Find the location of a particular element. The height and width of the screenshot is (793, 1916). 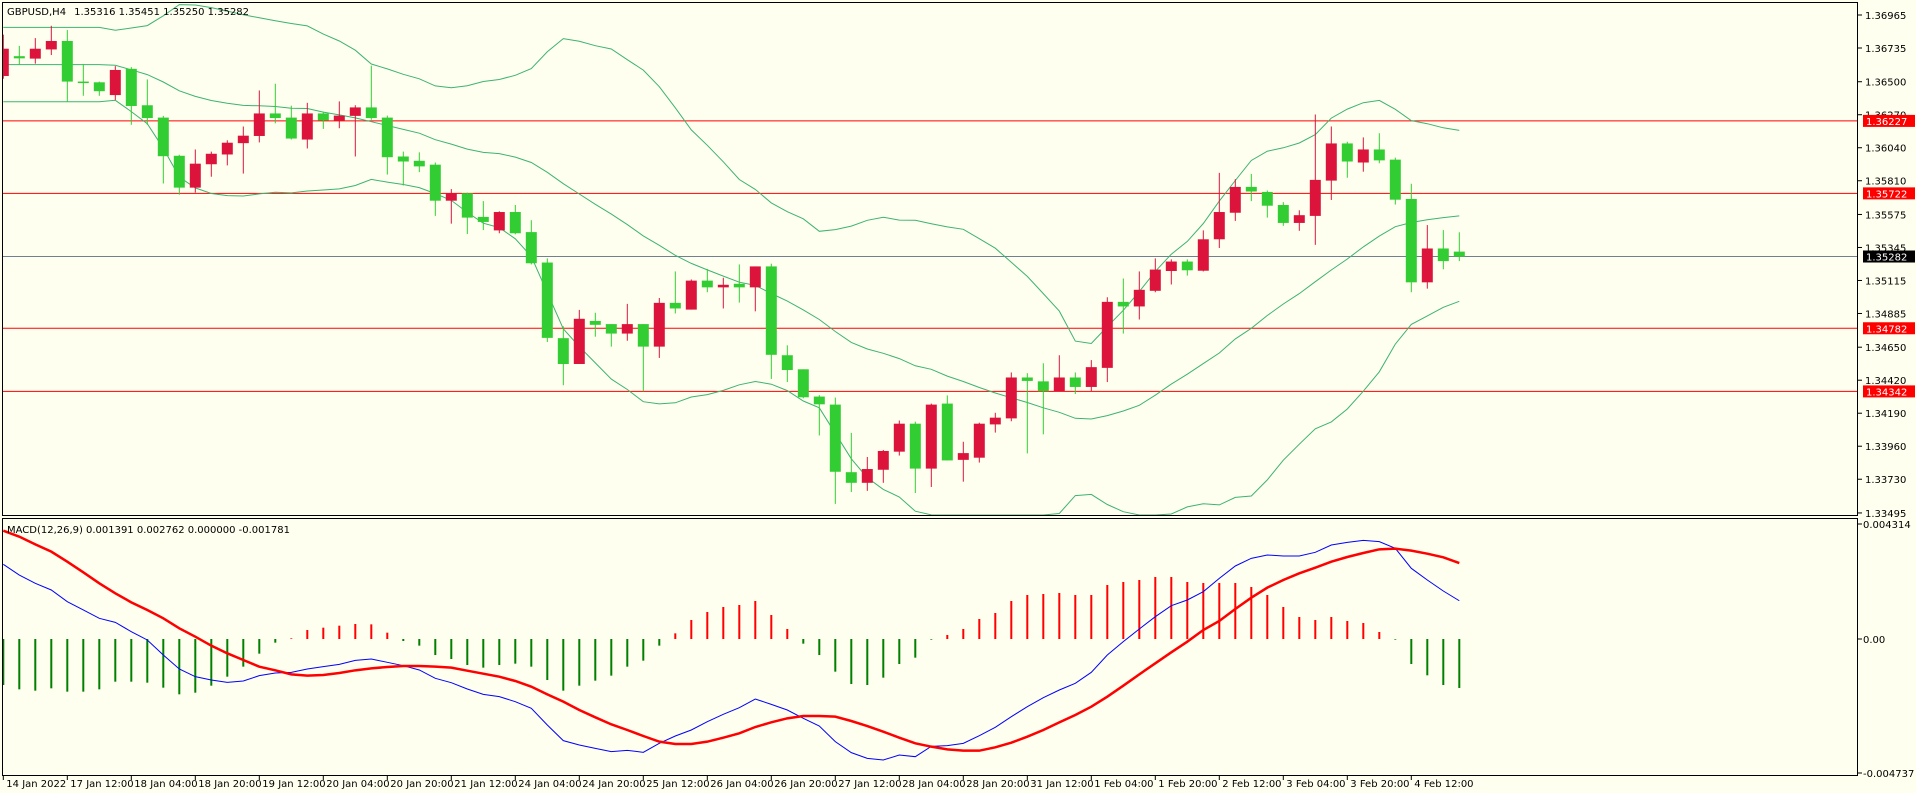

time-tick-label: 19 Jan 12:00 is located at coordinates (293, 784).